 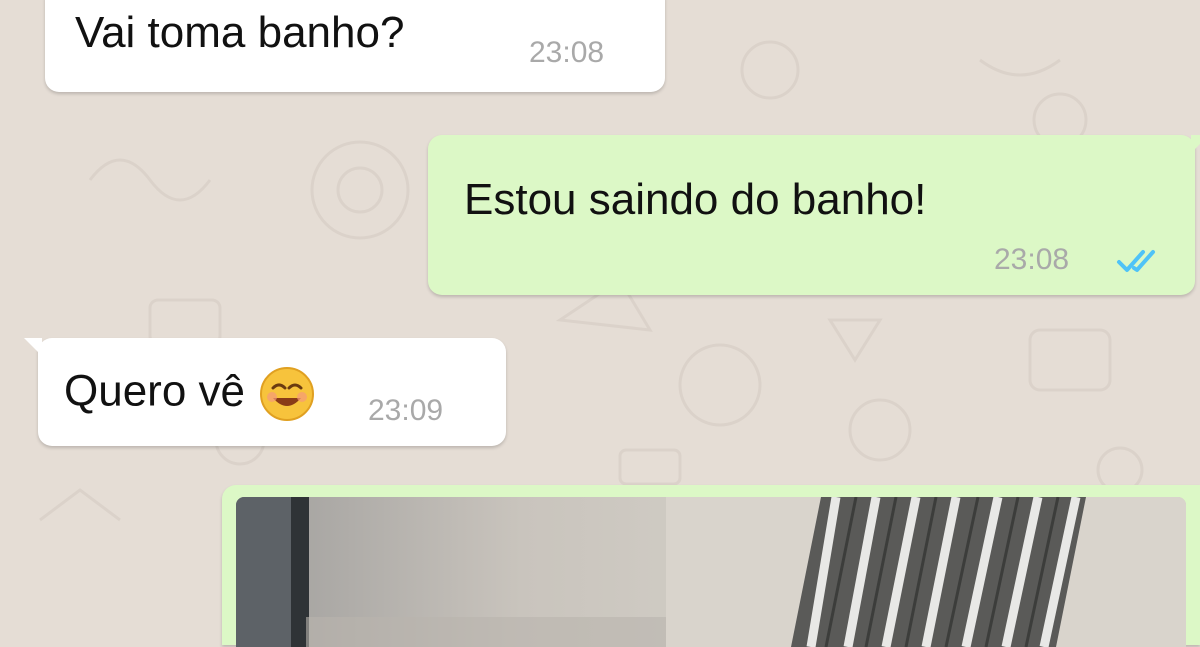 What do you see at coordinates (240, 32) in the screenshot?
I see `message-text: Vai toma banho?` at bounding box center [240, 32].